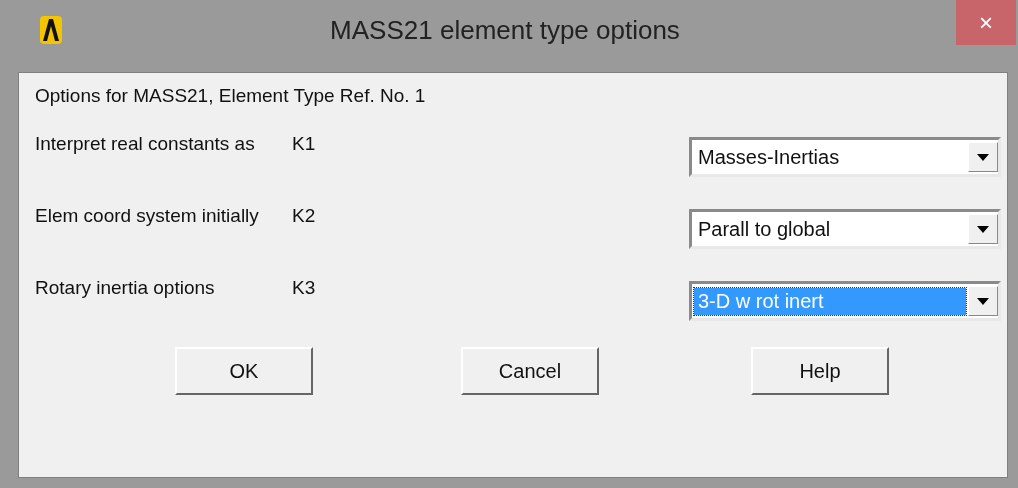 This screenshot has height=488, width=1018. What do you see at coordinates (322, 144) in the screenshot?
I see `option-key: K1` at bounding box center [322, 144].